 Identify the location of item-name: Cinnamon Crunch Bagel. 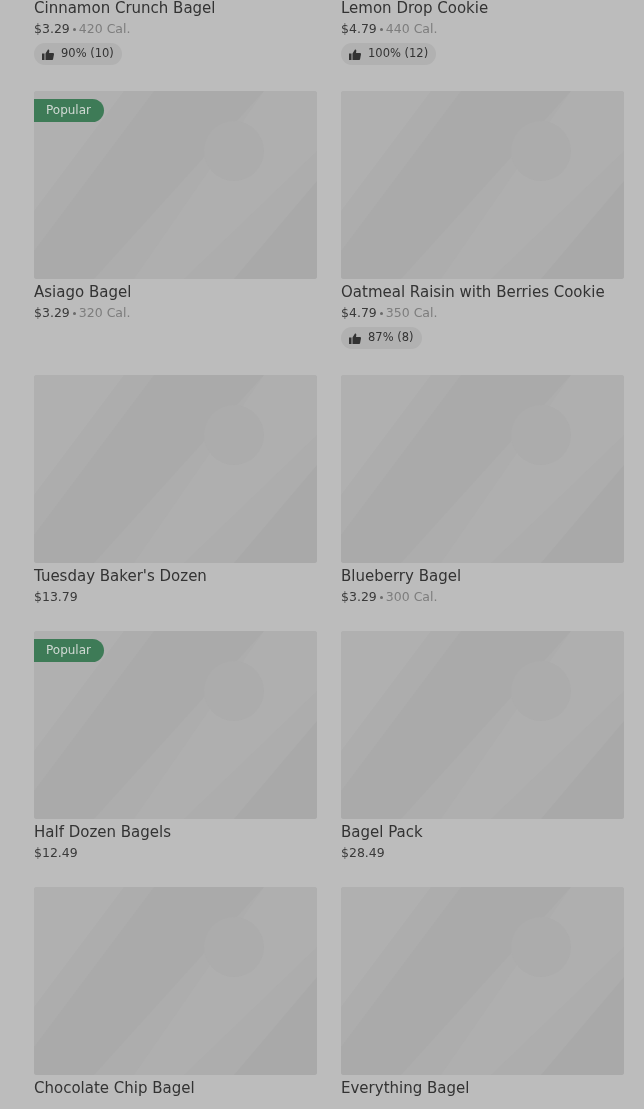
(175, 9).